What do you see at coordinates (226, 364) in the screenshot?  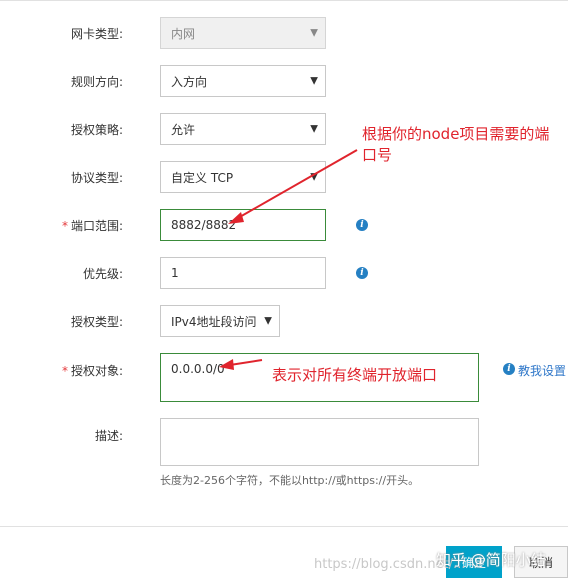 I see `object-arrow-head` at bounding box center [226, 364].